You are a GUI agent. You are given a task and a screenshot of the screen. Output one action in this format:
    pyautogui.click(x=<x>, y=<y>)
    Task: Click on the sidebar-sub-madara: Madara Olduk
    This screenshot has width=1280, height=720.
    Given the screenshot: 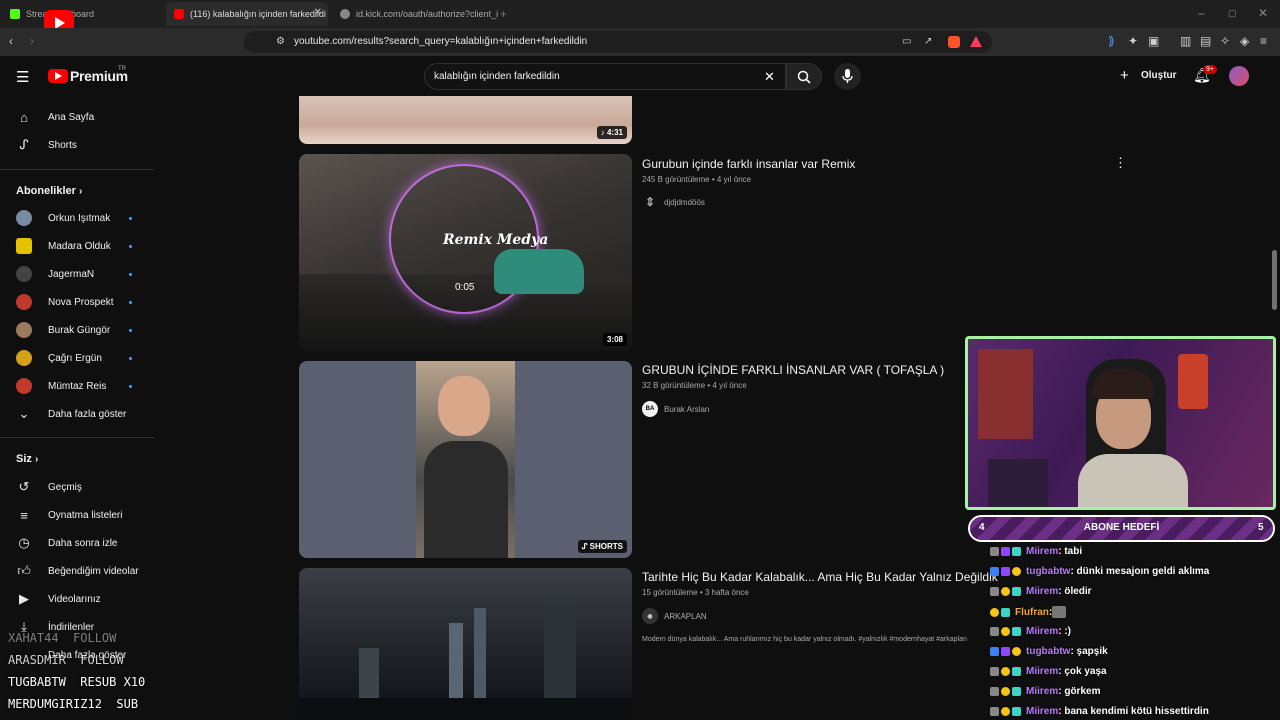 What is the action you would take?
    pyautogui.click(x=77, y=246)
    